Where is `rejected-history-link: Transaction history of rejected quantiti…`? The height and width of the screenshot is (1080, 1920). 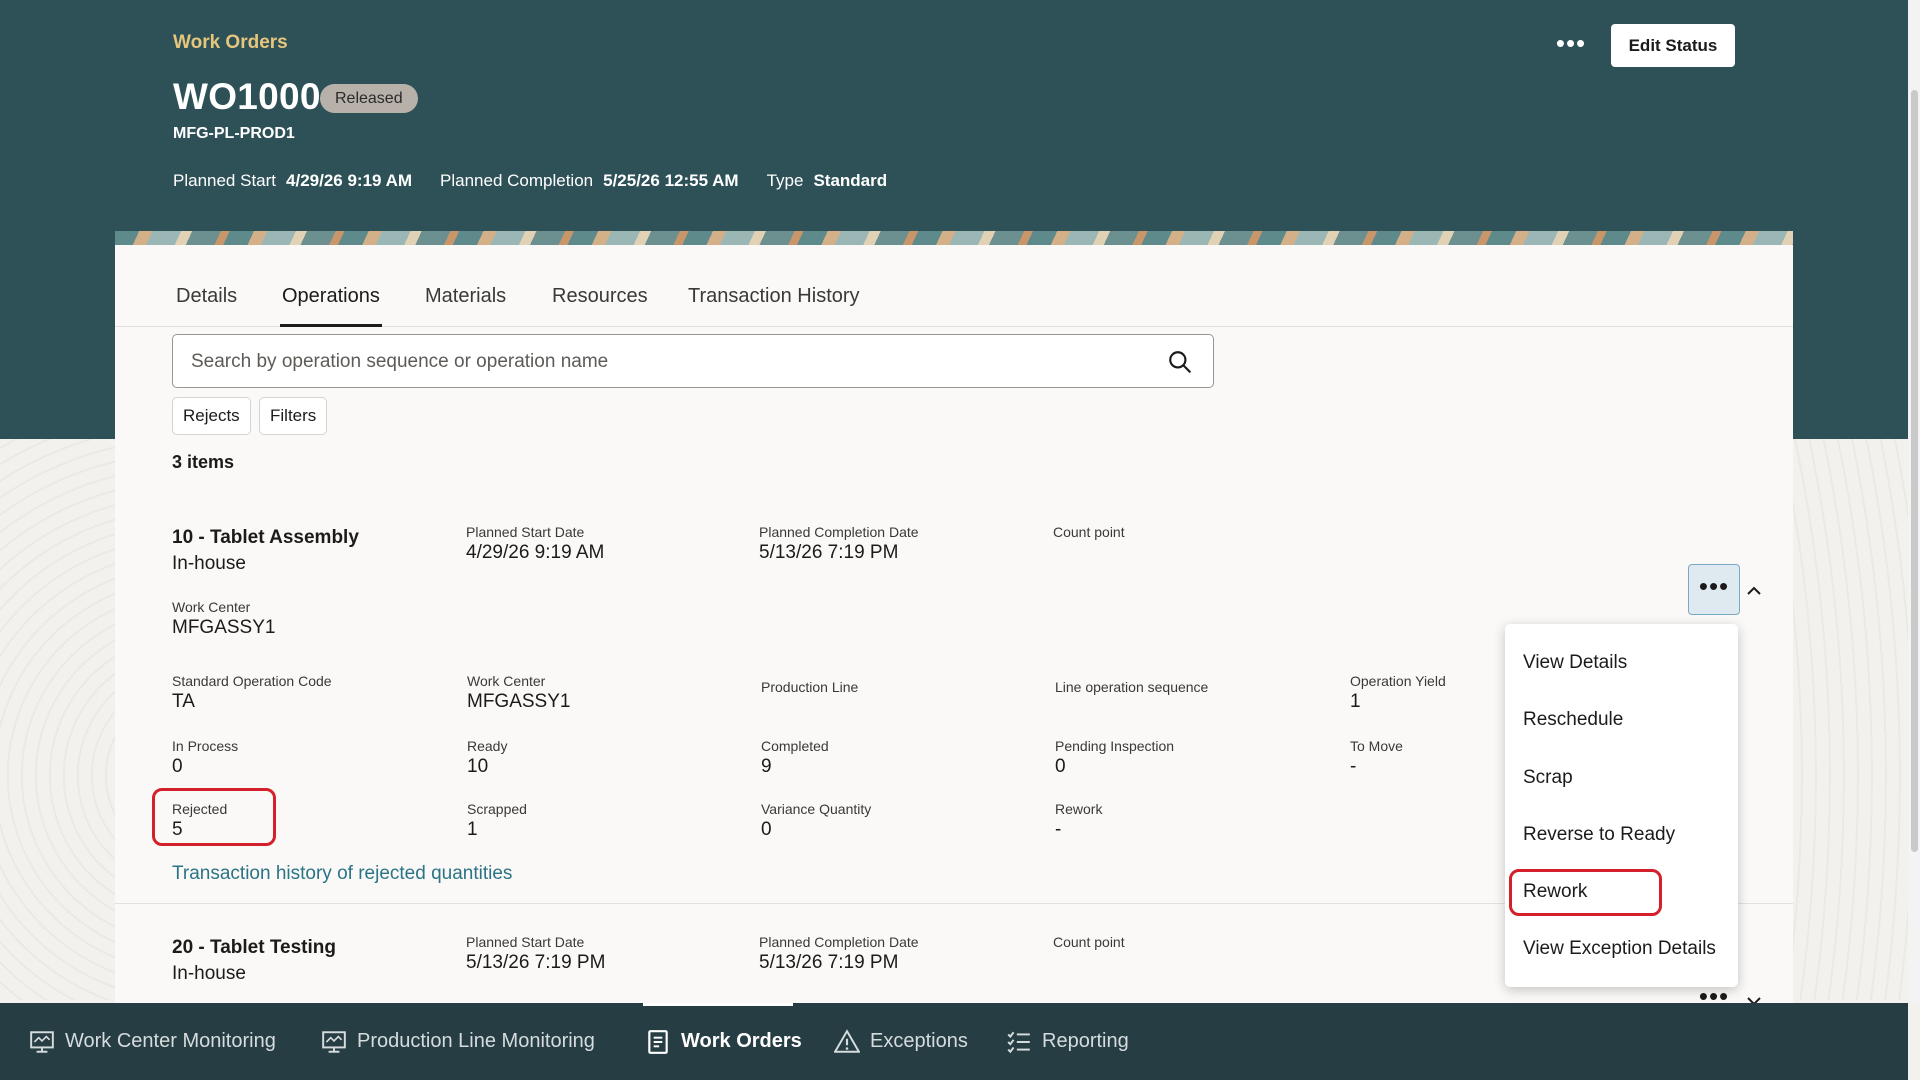 rejected-history-link: Transaction history of rejected quantiti… is located at coordinates (342, 874).